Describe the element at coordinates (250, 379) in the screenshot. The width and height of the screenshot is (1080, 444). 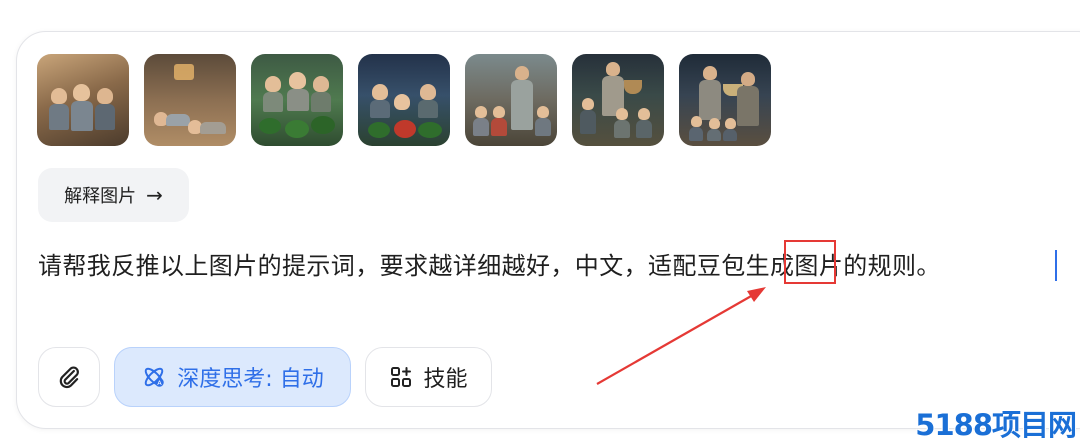
I see `deep-think-label: 深度思考: 自动` at that location.